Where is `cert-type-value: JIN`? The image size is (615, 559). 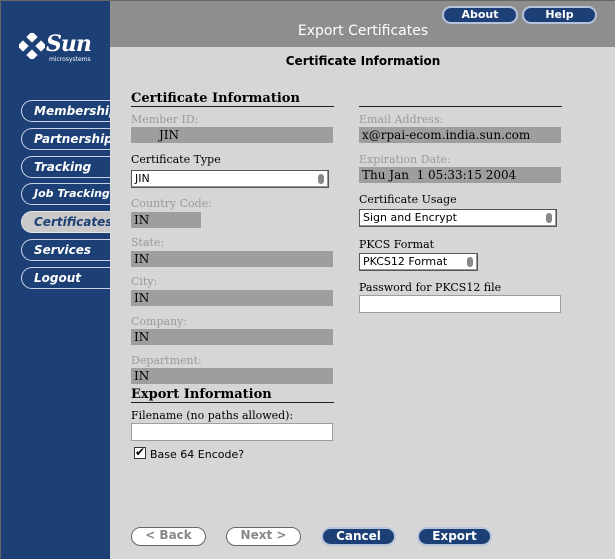
cert-type-value: JIN is located at coordinates (142, 178).